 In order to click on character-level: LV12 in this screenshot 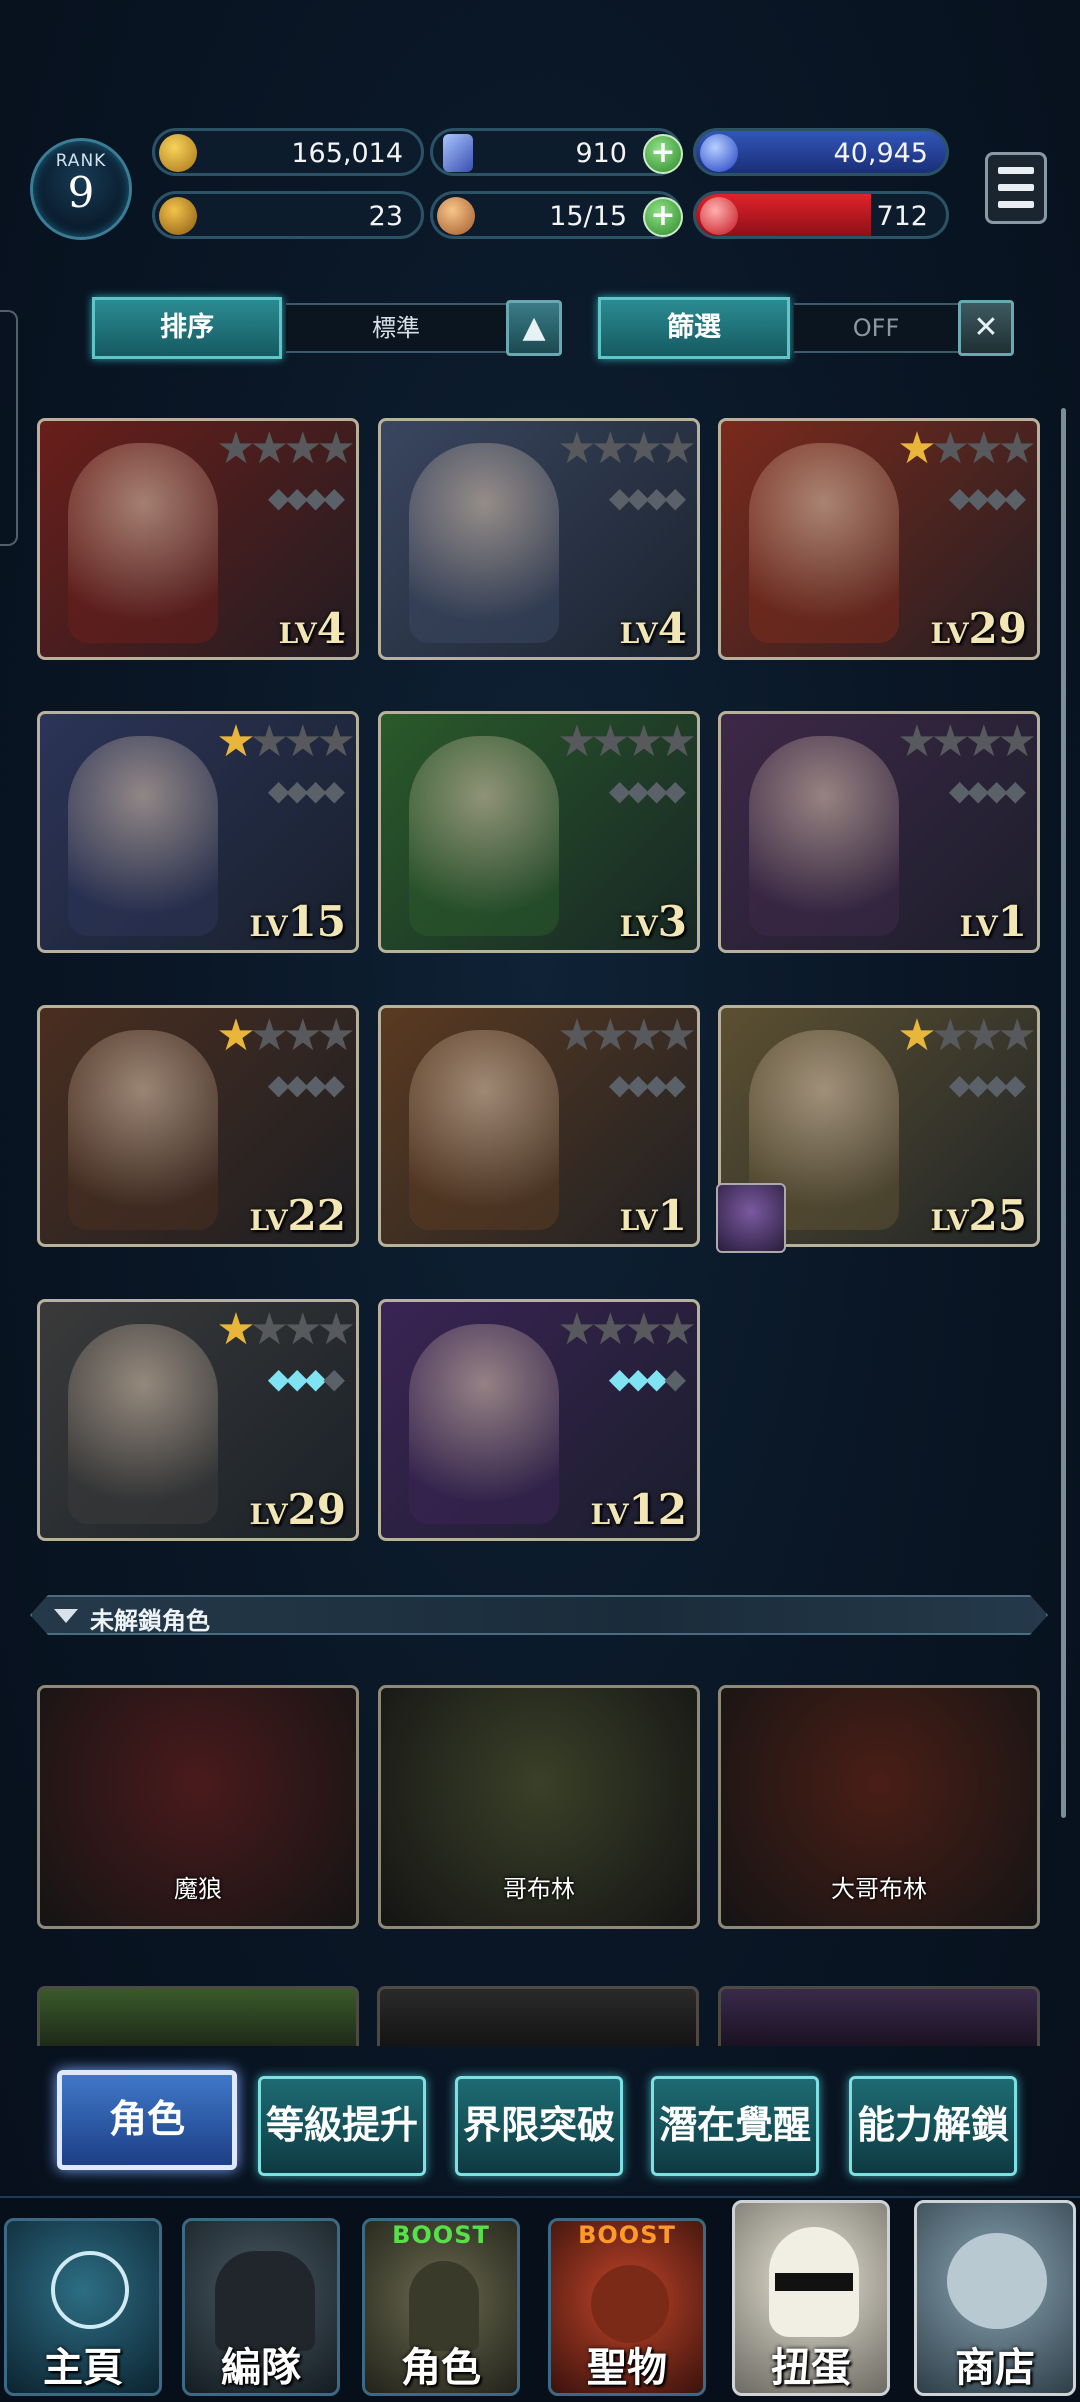, I will do `click(638, 1509)`.